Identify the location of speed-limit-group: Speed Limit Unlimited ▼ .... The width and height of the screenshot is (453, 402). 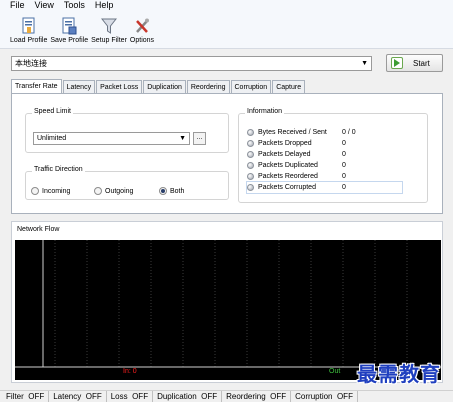
(127, 130).